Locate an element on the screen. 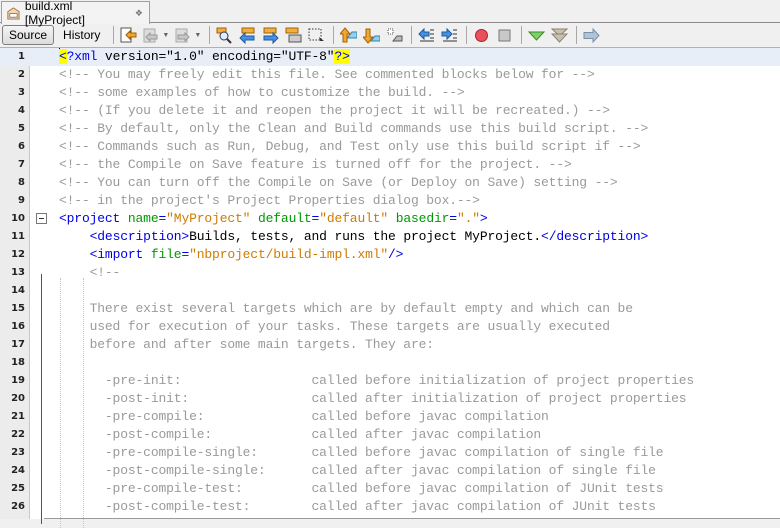 The image size is (780, 528). last-edit-icon is located at coordinates (128, 34).